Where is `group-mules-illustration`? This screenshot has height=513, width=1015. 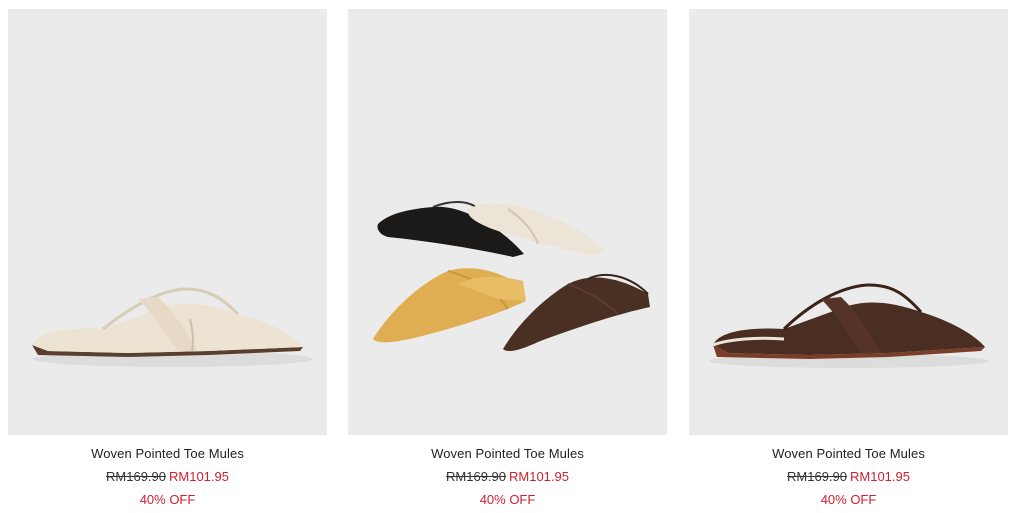 group-mules-illustration is located at coordinates (511, 276).